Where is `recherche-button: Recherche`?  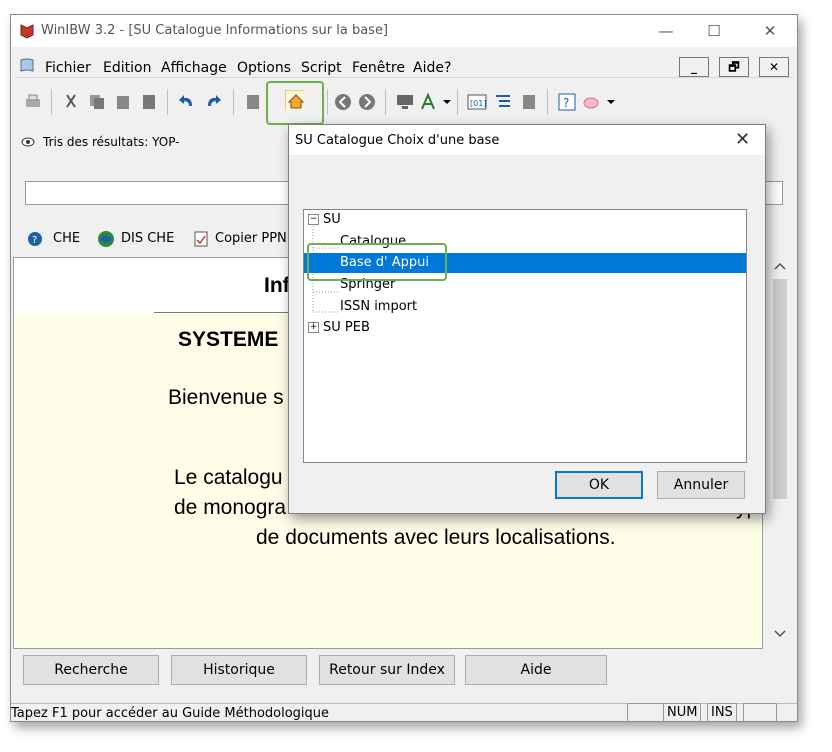
recherche-button: Recherche is located at coordinates (91, 670).